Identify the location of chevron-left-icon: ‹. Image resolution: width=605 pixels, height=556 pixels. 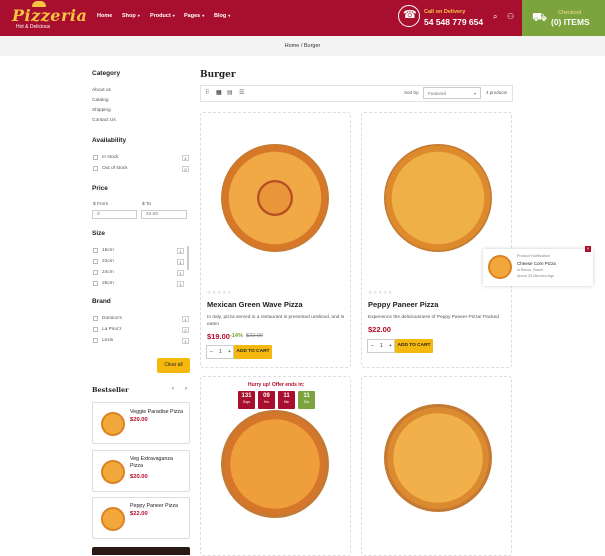
(173, 389).